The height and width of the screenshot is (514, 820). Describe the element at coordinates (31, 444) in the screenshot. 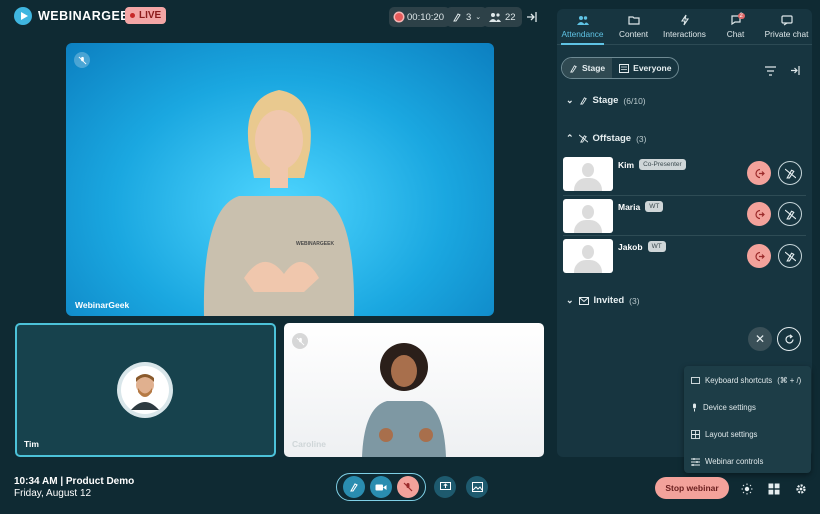

I see `tile-label-tim: Tim` at that location.